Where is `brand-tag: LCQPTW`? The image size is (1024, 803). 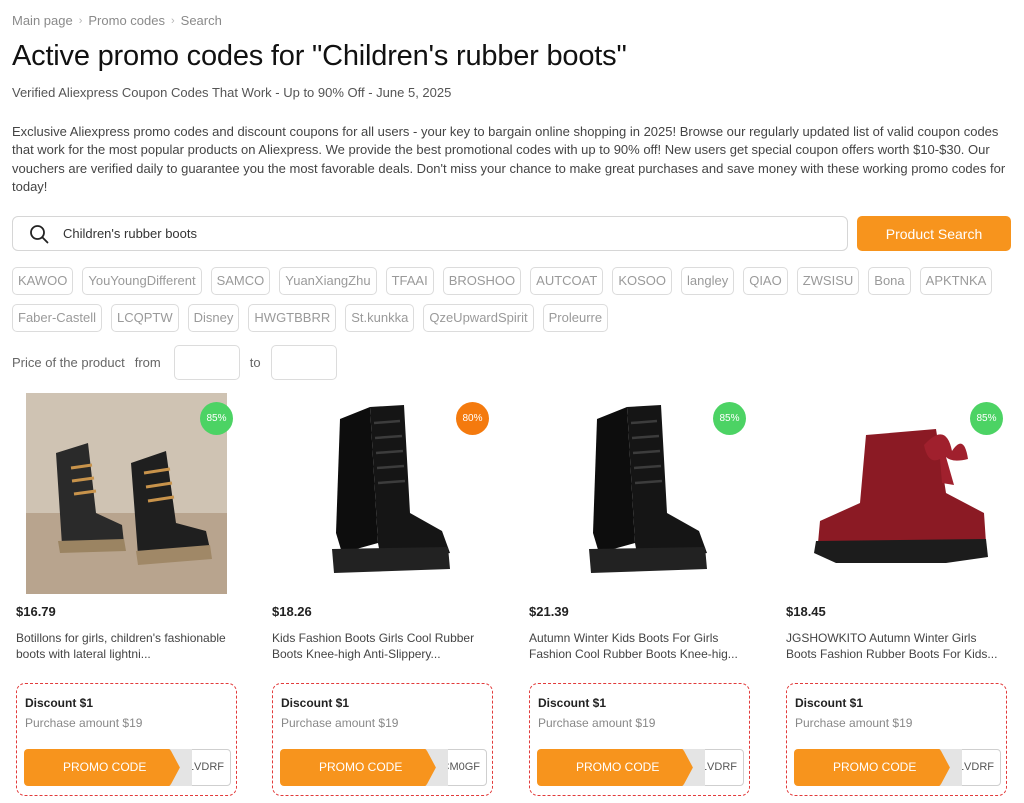 brand-tag: LCQPTW is located at coordinates (145, 318).